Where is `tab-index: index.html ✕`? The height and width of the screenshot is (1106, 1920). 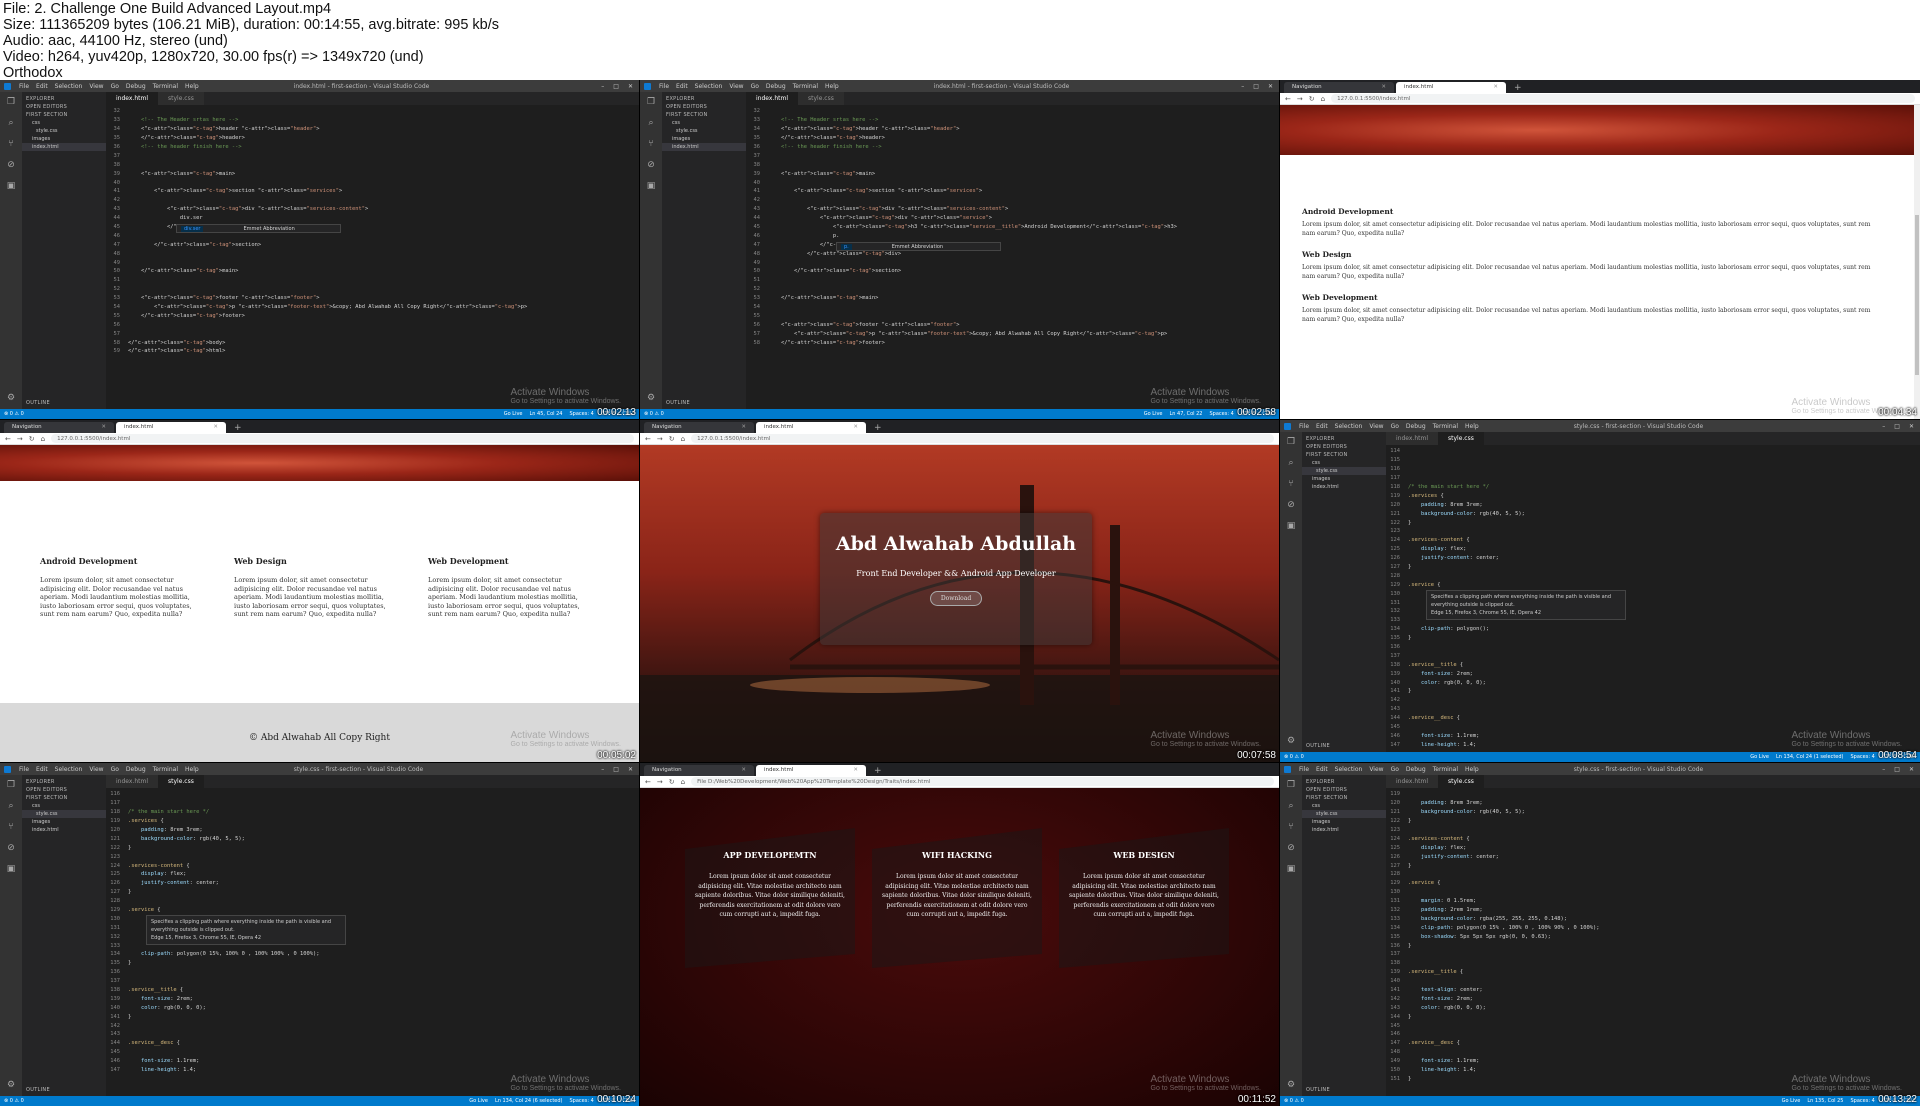
tab-index: index.html ✕ is located at coordinates (1451, 87).